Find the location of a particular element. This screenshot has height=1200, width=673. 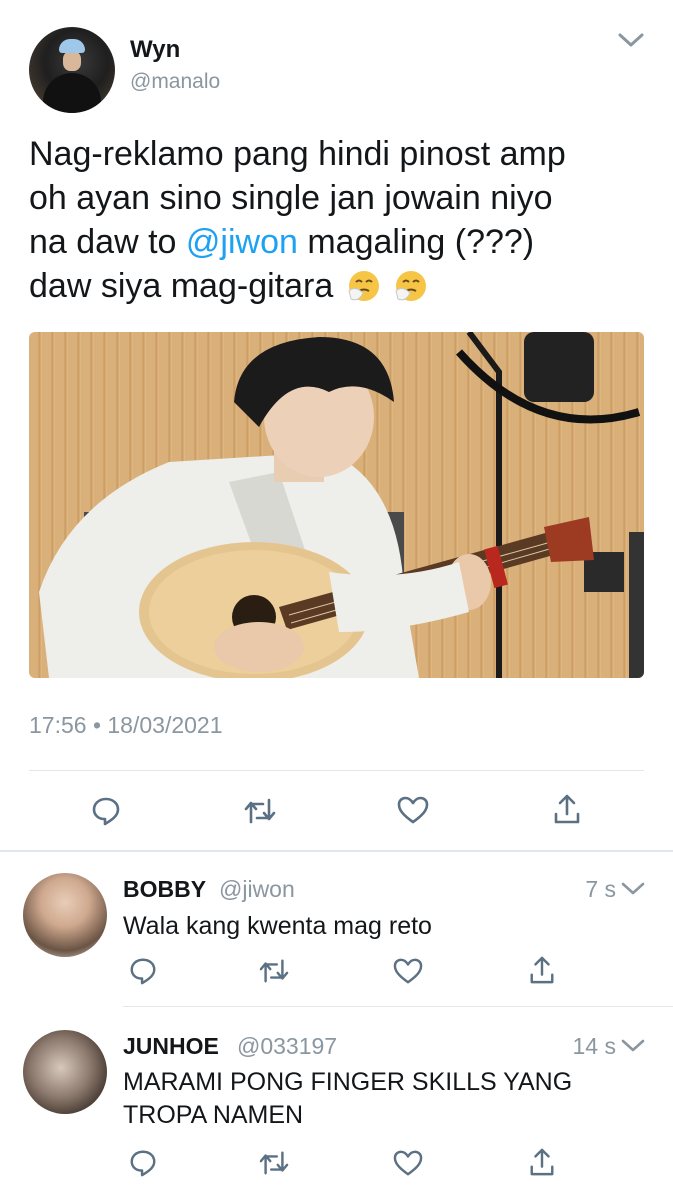

section-divider is located at coordinates (336, 851).